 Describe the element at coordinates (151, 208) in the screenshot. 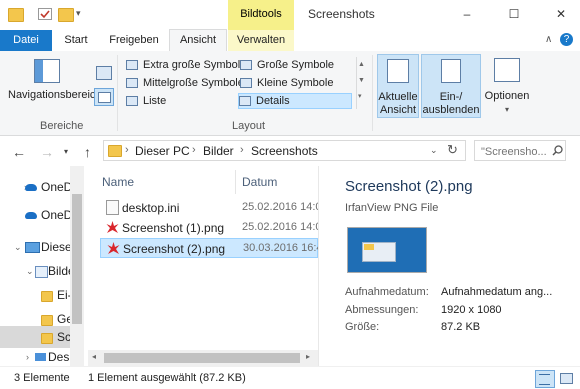

I see `file-name: desktop.ini` at that location.